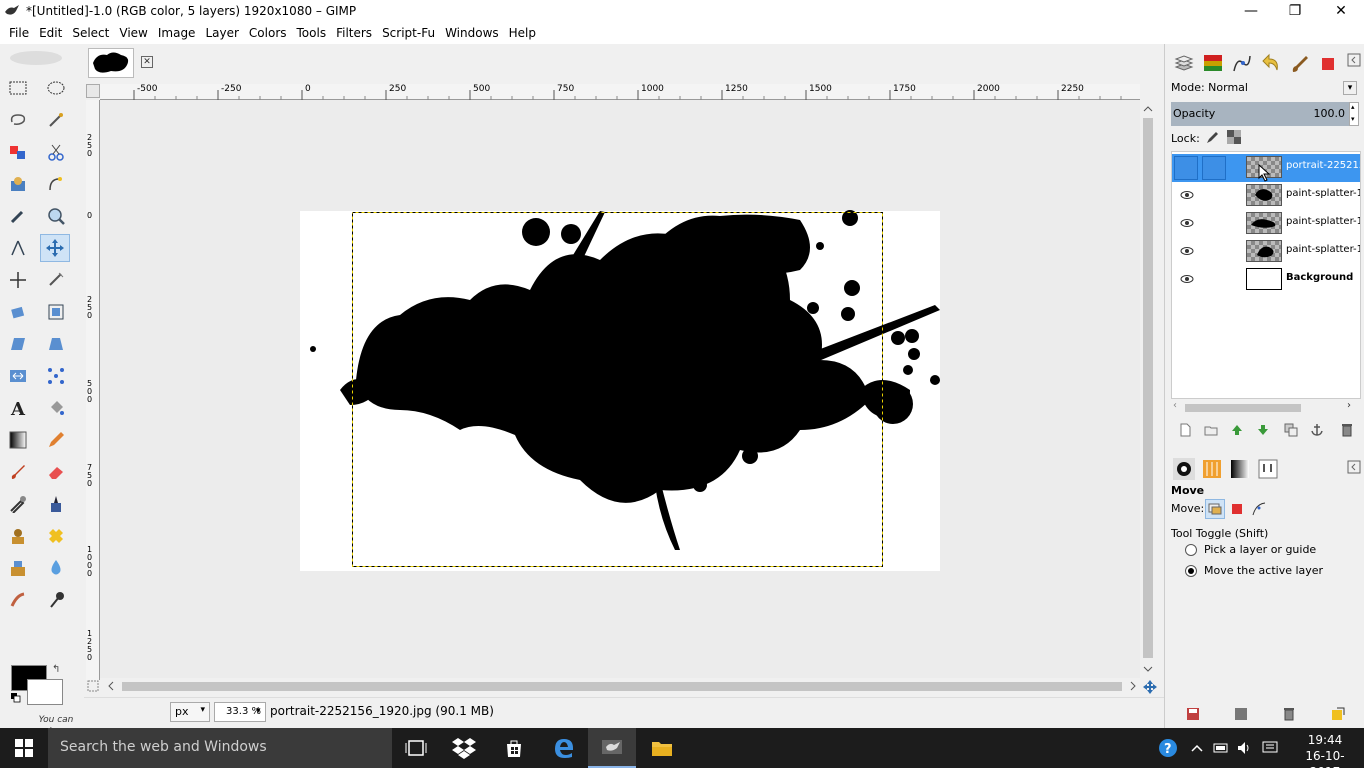 Image resolution: width=1364 pixels, height=768 pixels. I want to click on layers-horizontal-scrollbar: ‹ ›, so click(1263, 407).